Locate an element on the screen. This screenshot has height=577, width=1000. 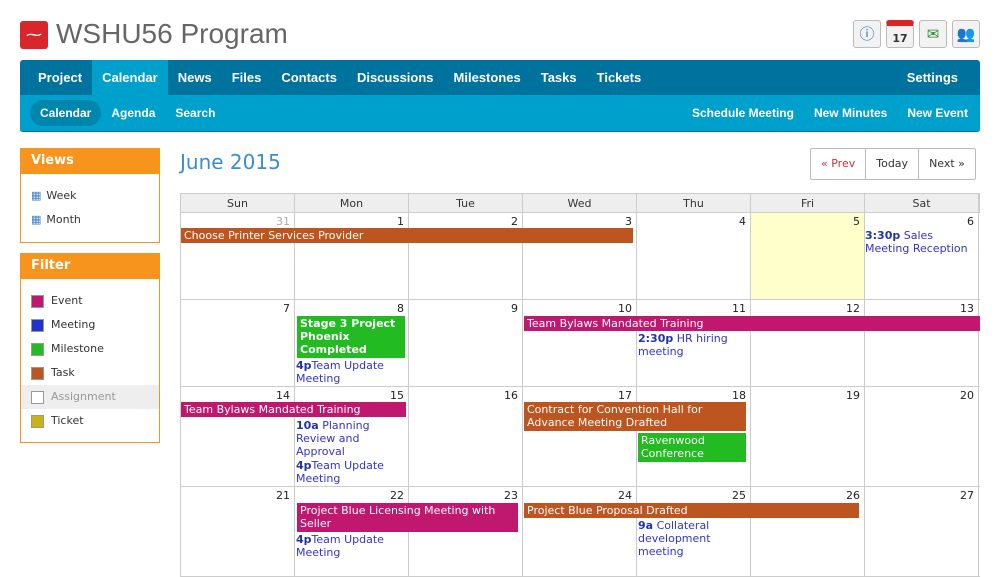
next-button: Next » is located at coordinates (947, 164).